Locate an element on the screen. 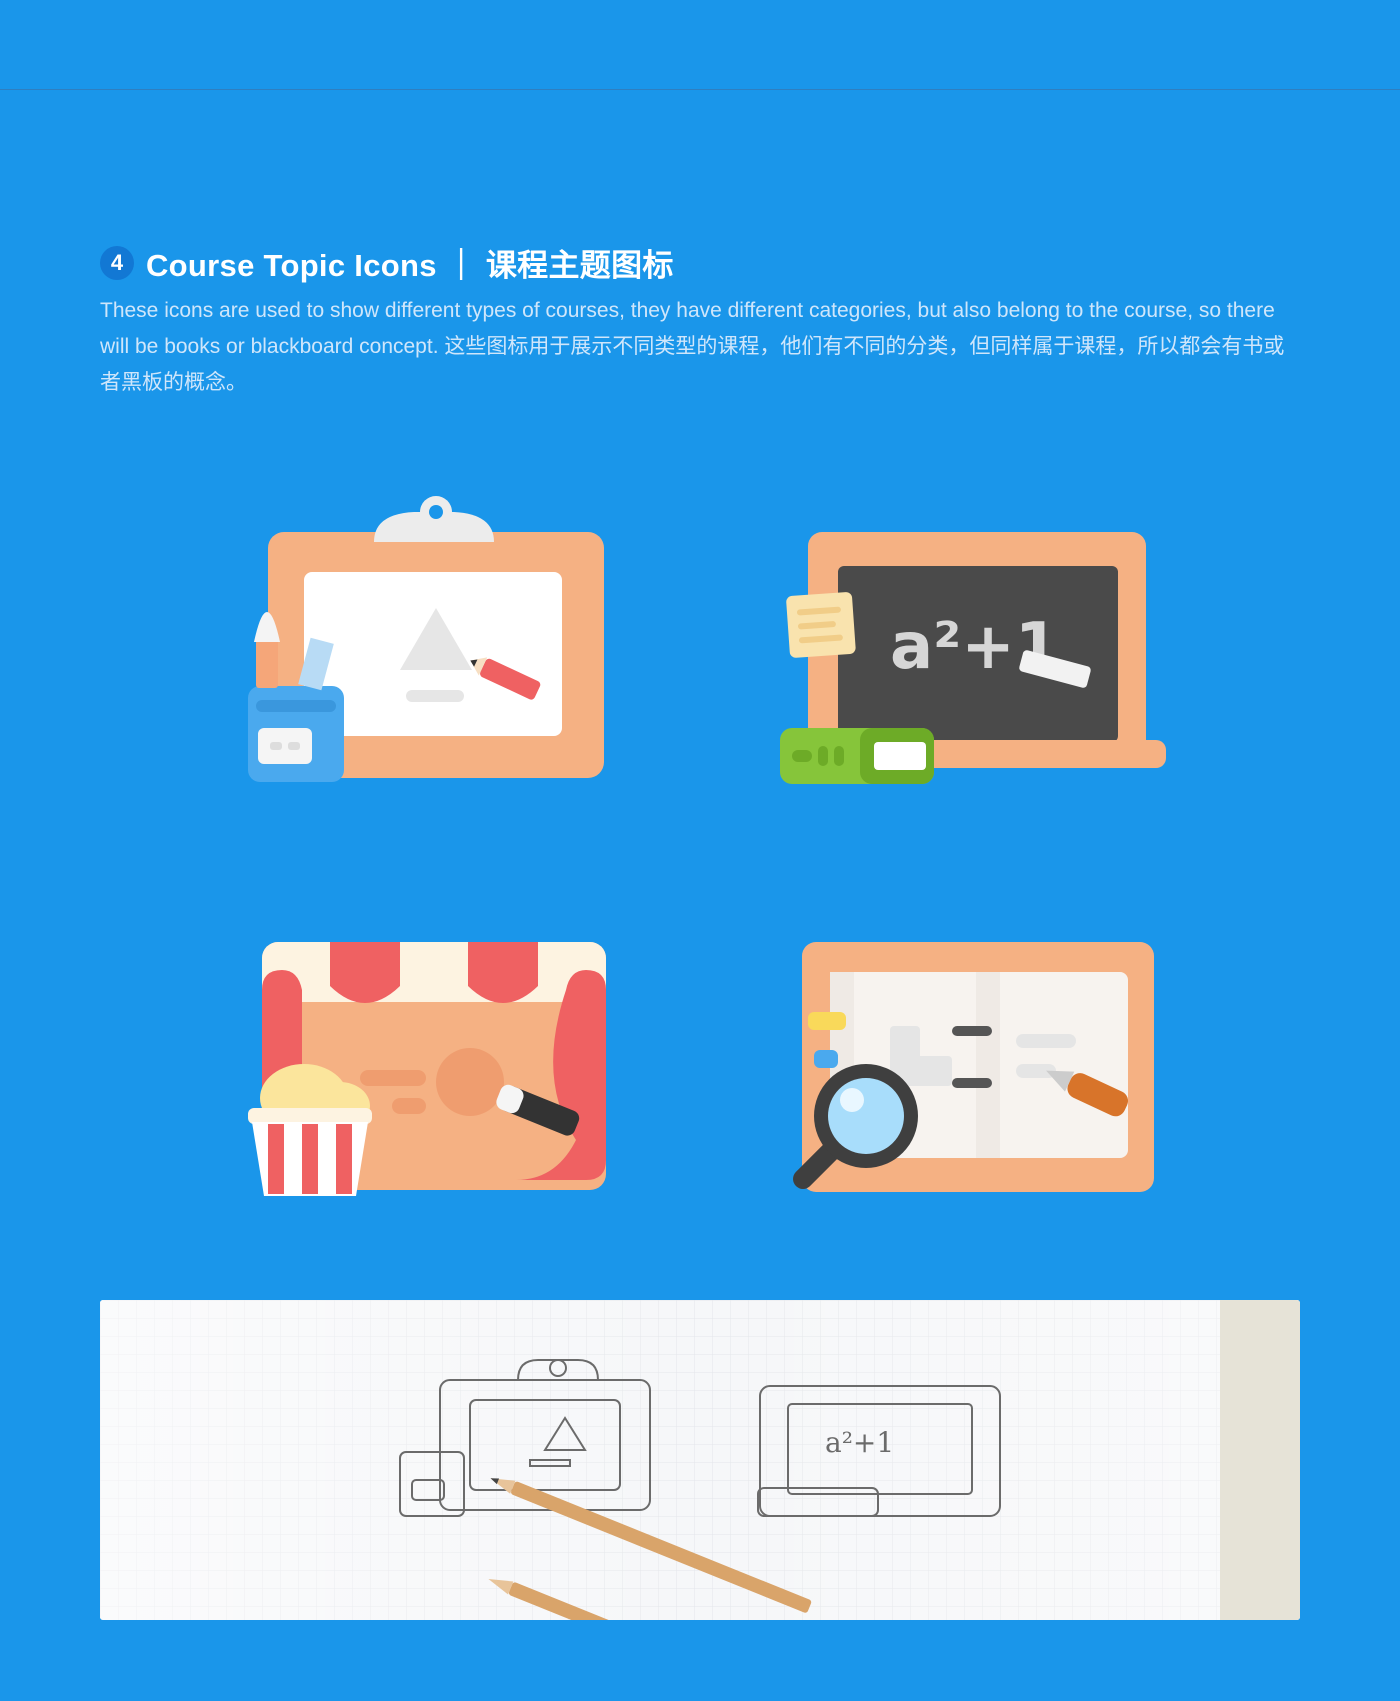 The image size is (1400, 1701). section-title: Course Topic Icons ｜ 课程主题图标 is located at coordinates (410, 265).